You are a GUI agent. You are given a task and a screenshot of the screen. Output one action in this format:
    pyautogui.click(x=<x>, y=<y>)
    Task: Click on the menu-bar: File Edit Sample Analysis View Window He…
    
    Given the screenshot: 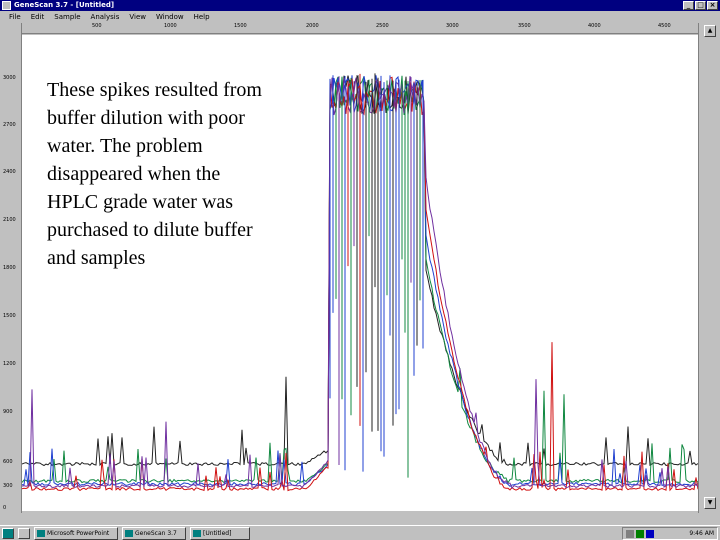 What is the action you would take?
    pyautogui.click(x=360, y=17)
    